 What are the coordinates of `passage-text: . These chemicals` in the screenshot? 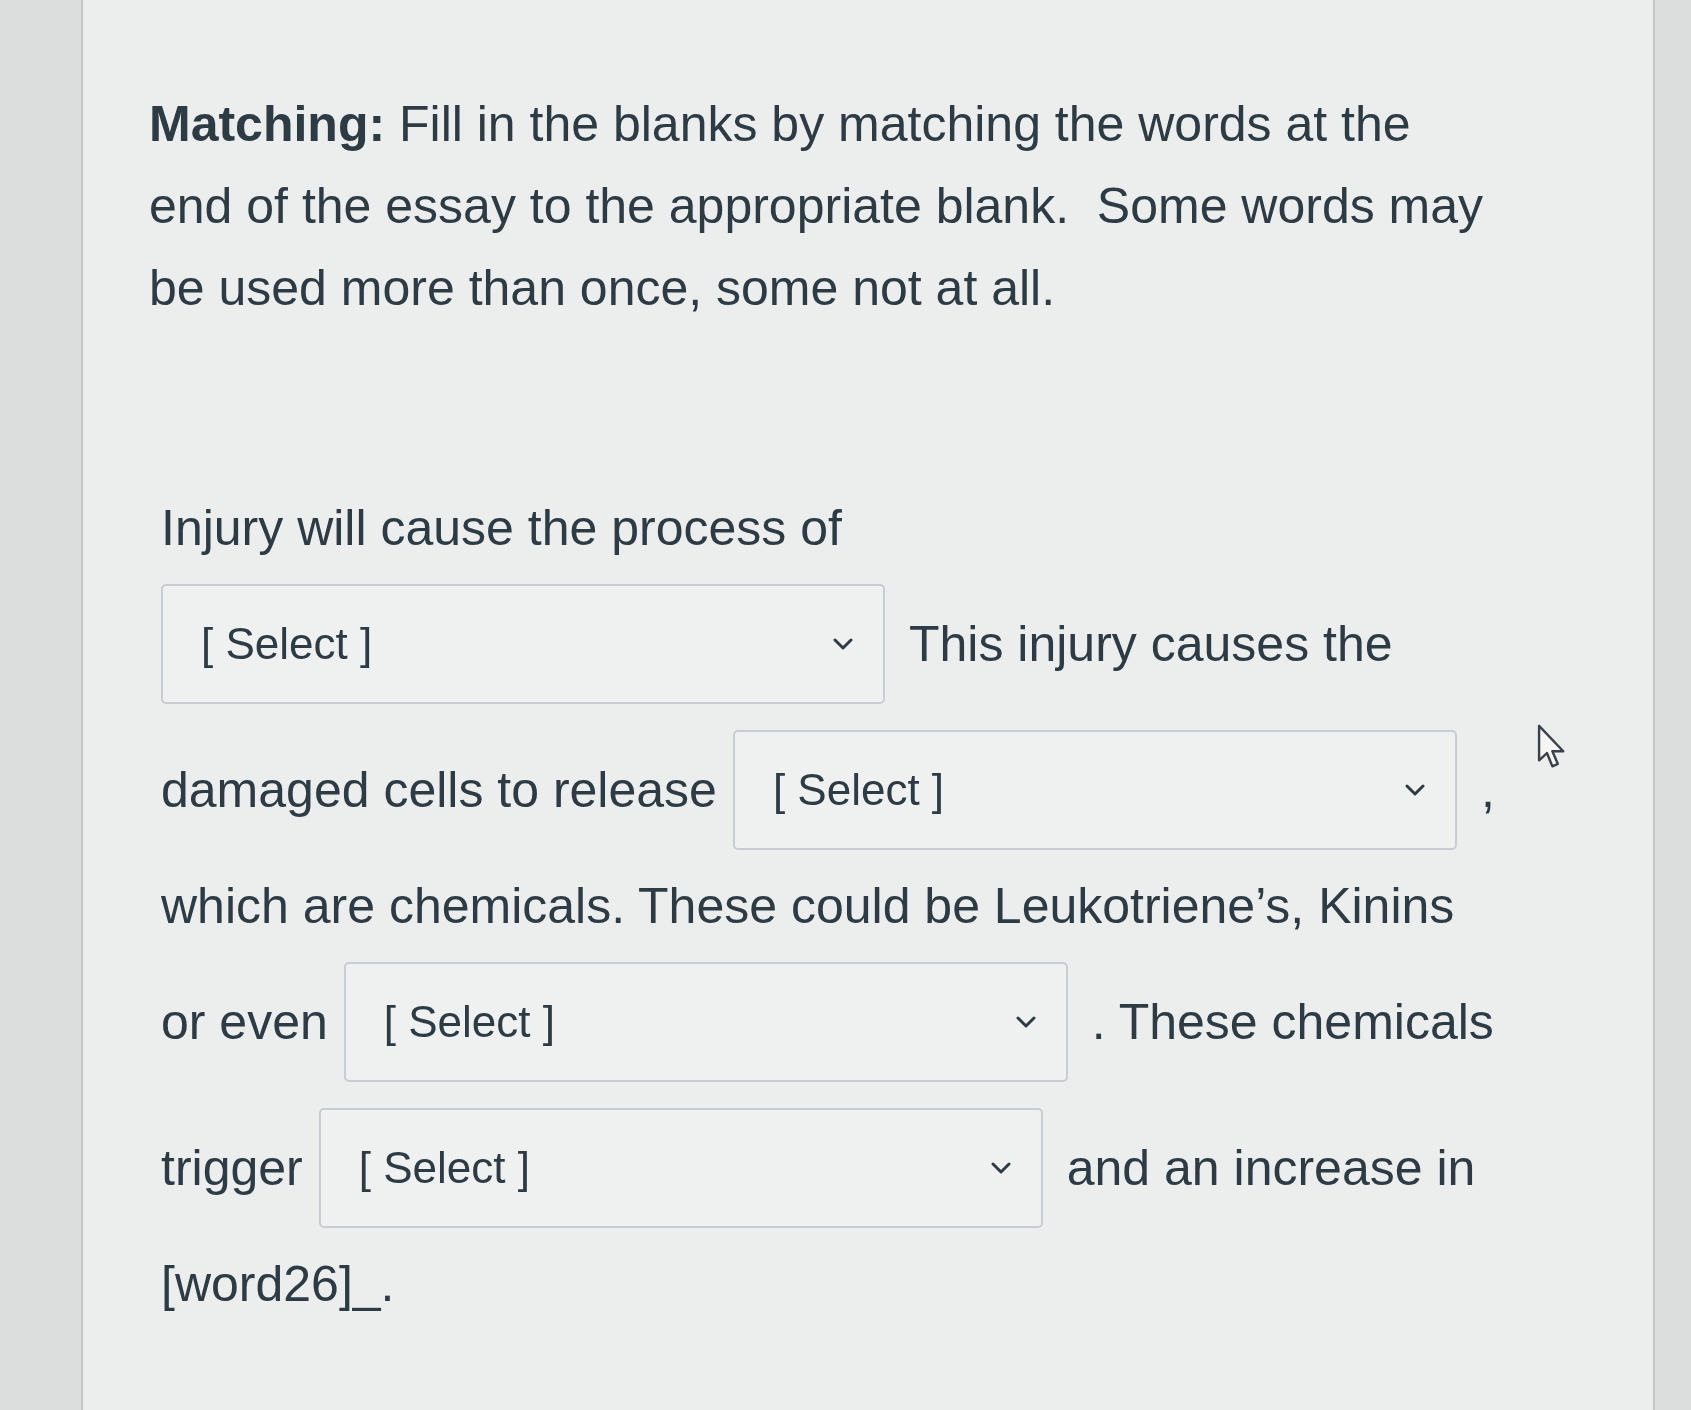 It's located at (1292, 1022).